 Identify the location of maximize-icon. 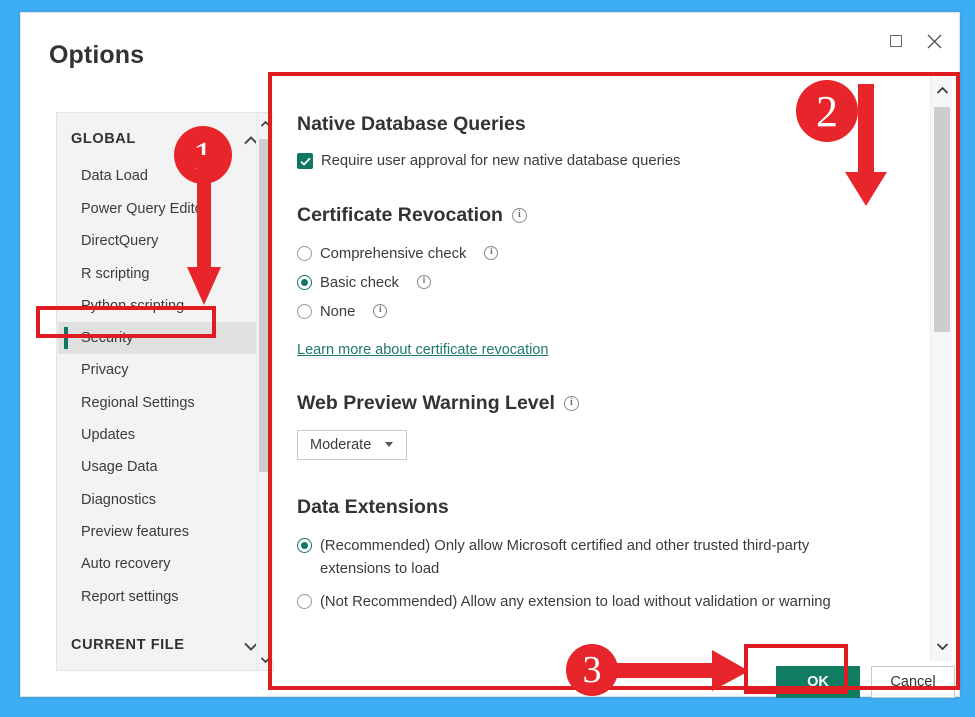
(896, 41).